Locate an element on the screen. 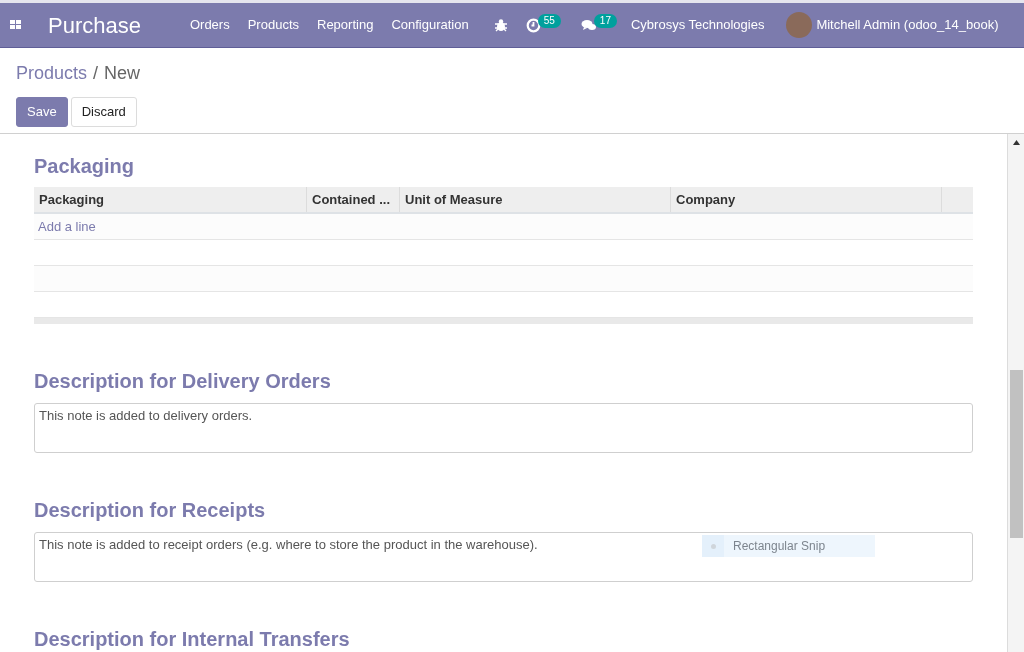 This screenshot has width=1024, height=652. message-count: 17 is located at coordinates (605, 21).